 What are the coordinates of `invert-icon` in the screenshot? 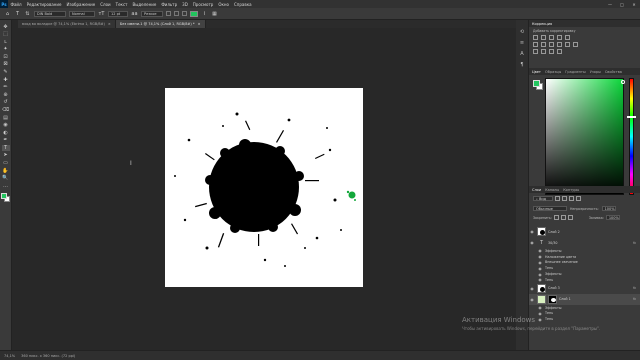 It's located at (535, 51).